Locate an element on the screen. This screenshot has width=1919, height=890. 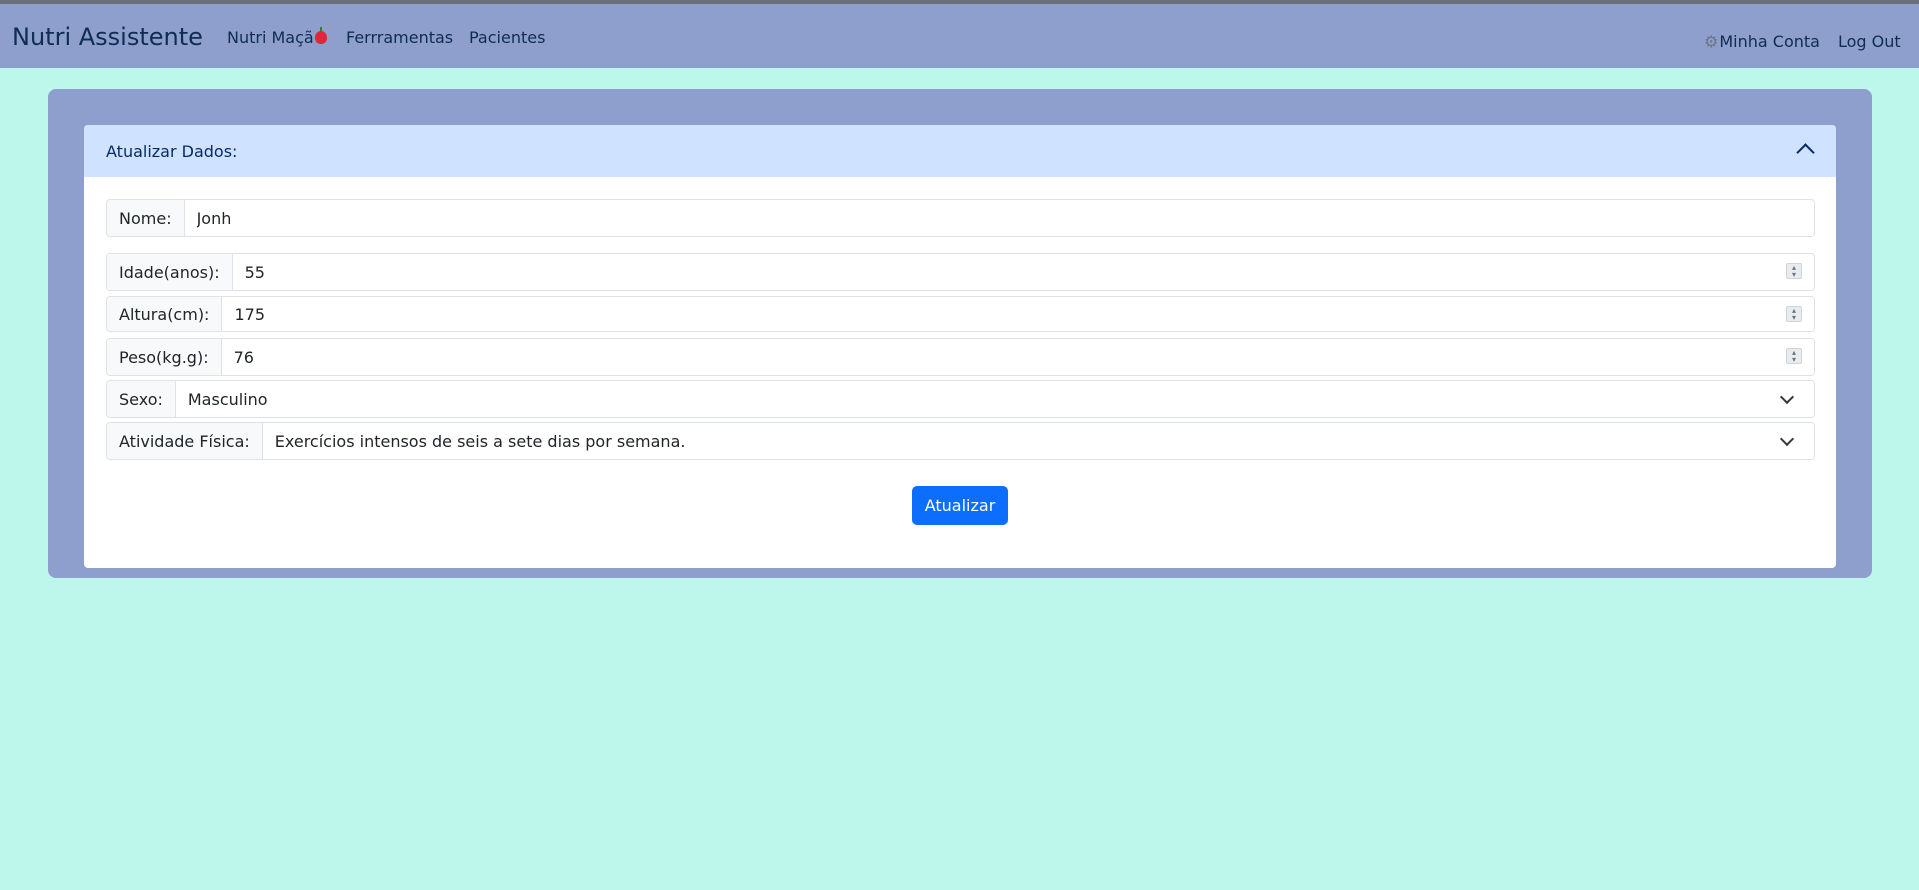
weight-input is located at coordinates (1023, 357).